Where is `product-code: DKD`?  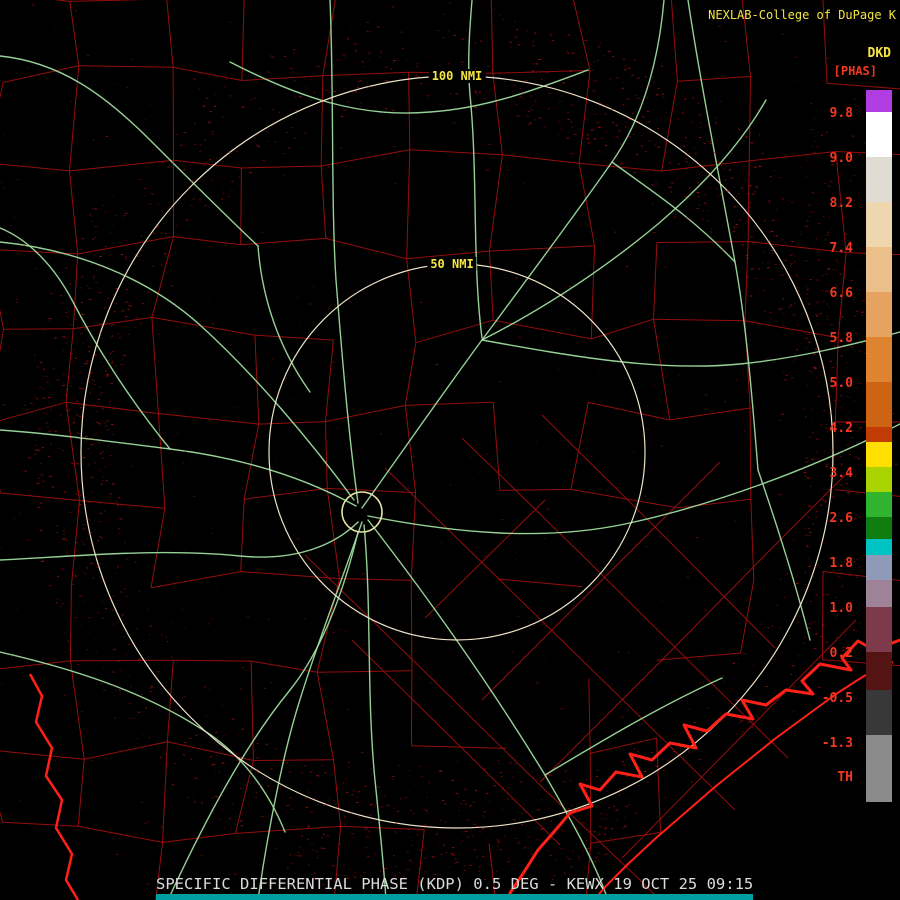
product-code: DKD is located at coordinates (879, 53).